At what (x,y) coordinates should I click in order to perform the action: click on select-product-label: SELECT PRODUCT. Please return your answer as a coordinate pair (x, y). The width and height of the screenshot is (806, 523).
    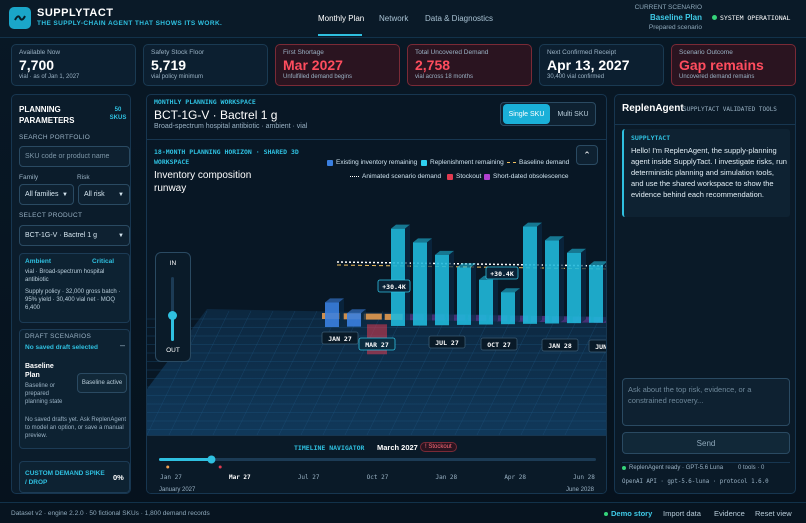
    Looking at the image, I should click on (51, 215).